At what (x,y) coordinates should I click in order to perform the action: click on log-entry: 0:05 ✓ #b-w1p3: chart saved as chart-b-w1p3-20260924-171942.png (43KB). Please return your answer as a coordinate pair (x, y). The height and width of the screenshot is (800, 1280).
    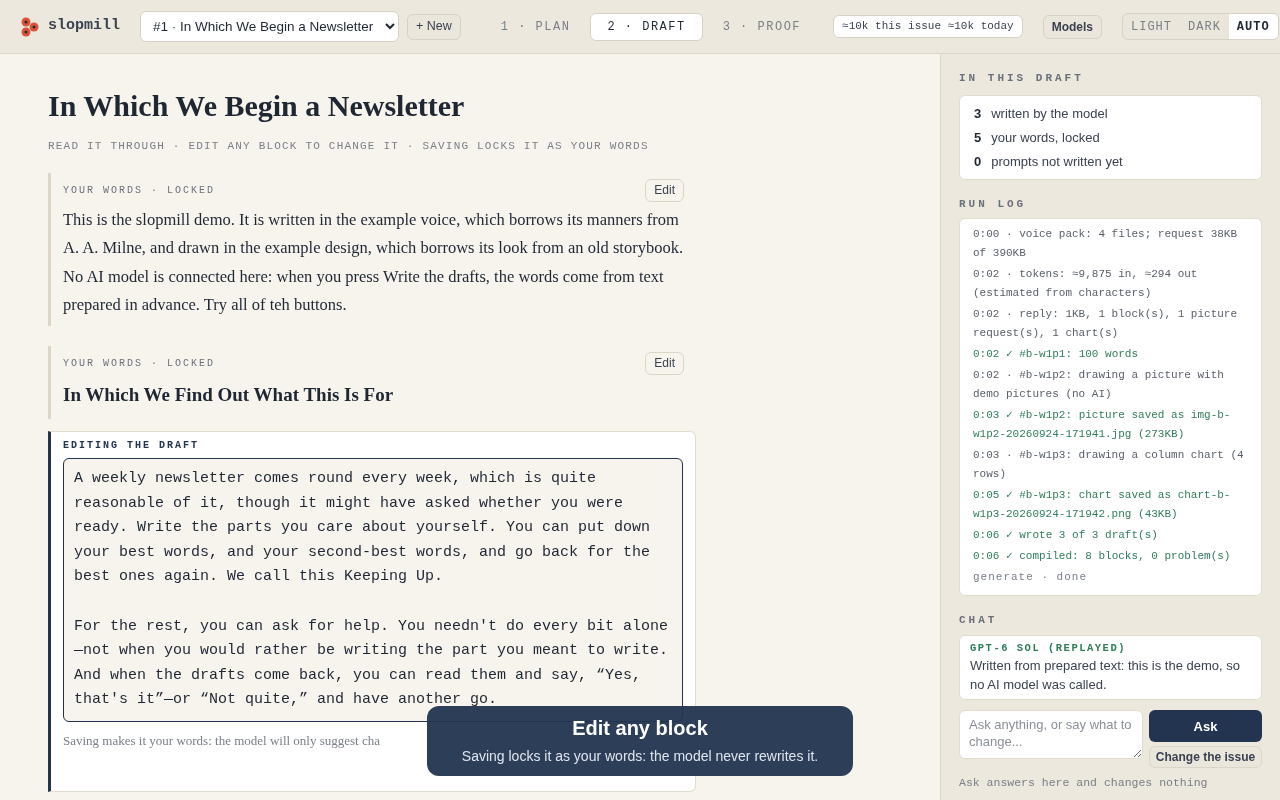
    Looking at the image, I should click on (1102, 505).